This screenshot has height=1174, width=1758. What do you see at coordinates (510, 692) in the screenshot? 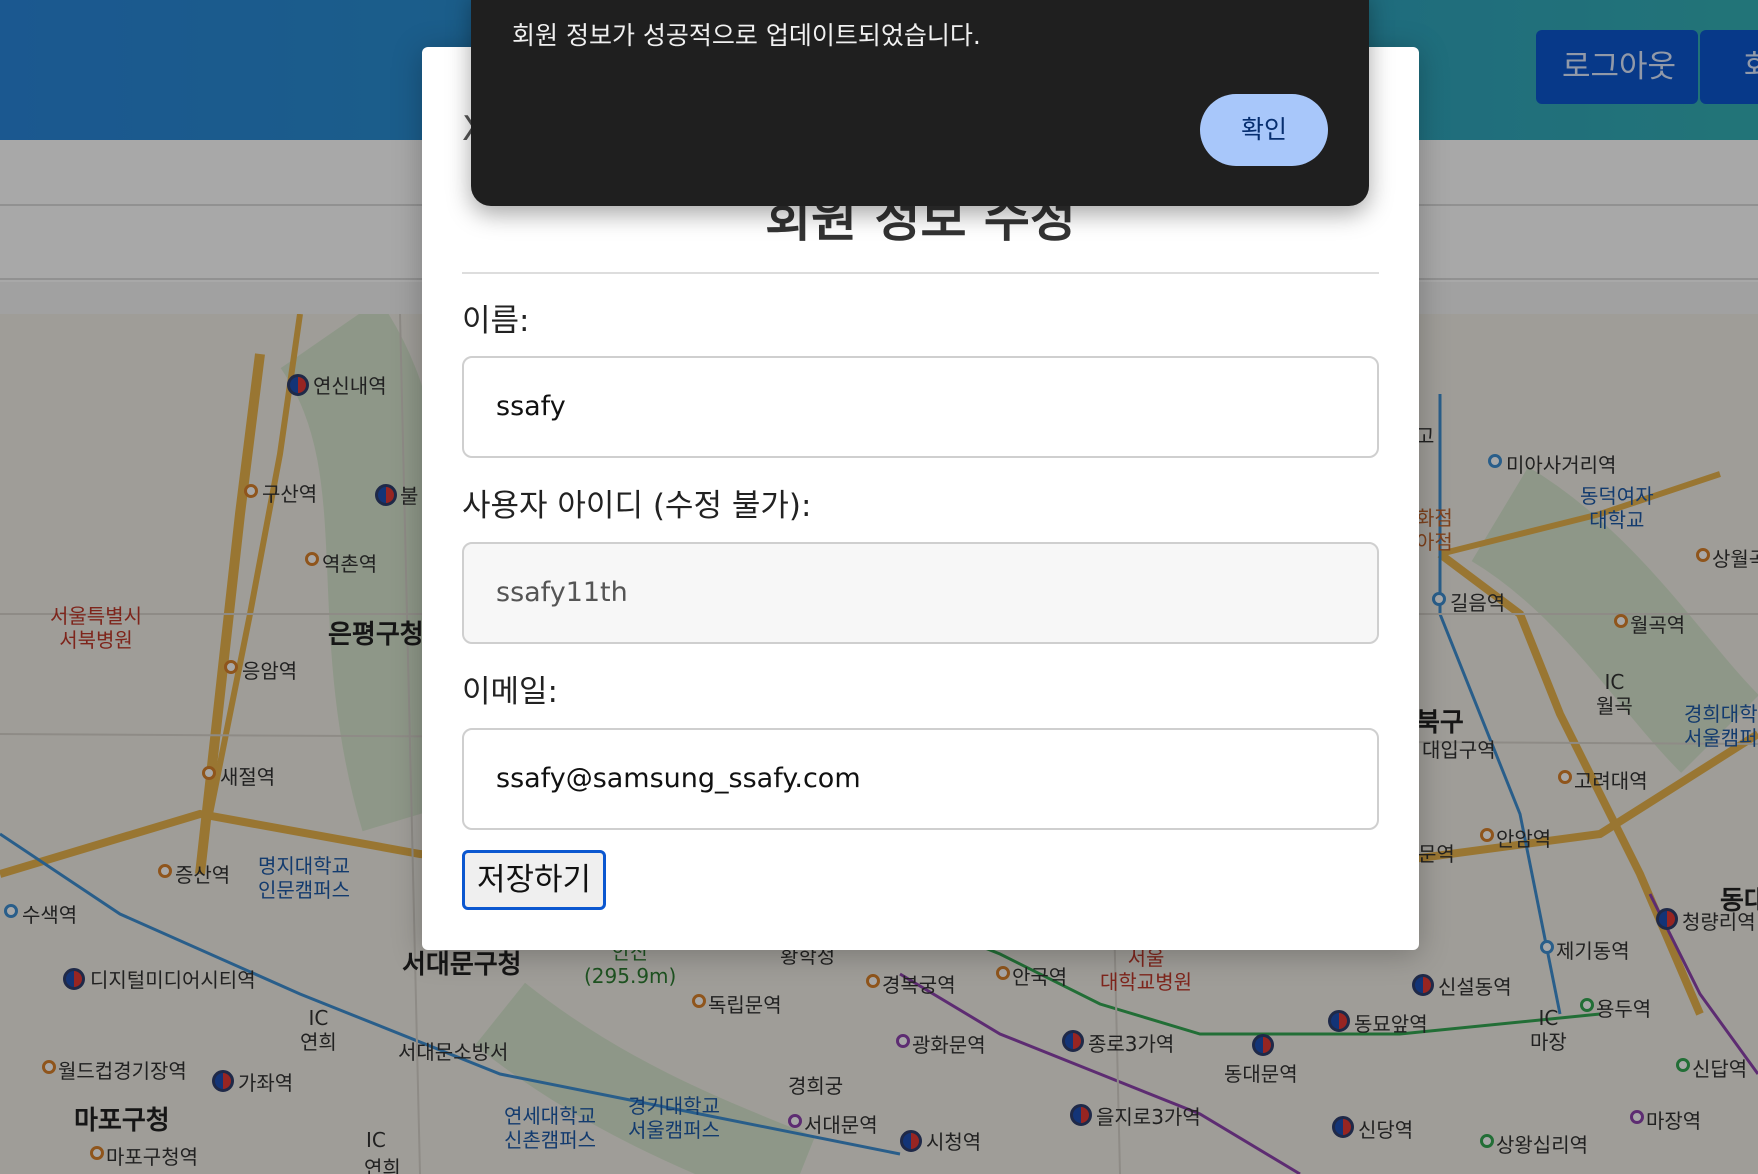
I see `email-label: 이메일:` at bounding box center [510, 692].